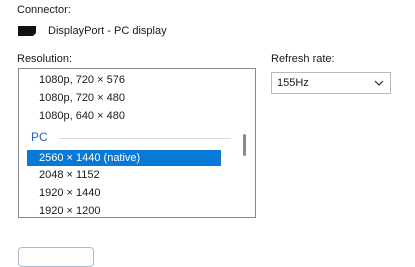  What do you see at coordinates (82, 116) in the screenshot?
I see `resolution-item: 1080p, 640 × 480` at bounding box center [82, 116].